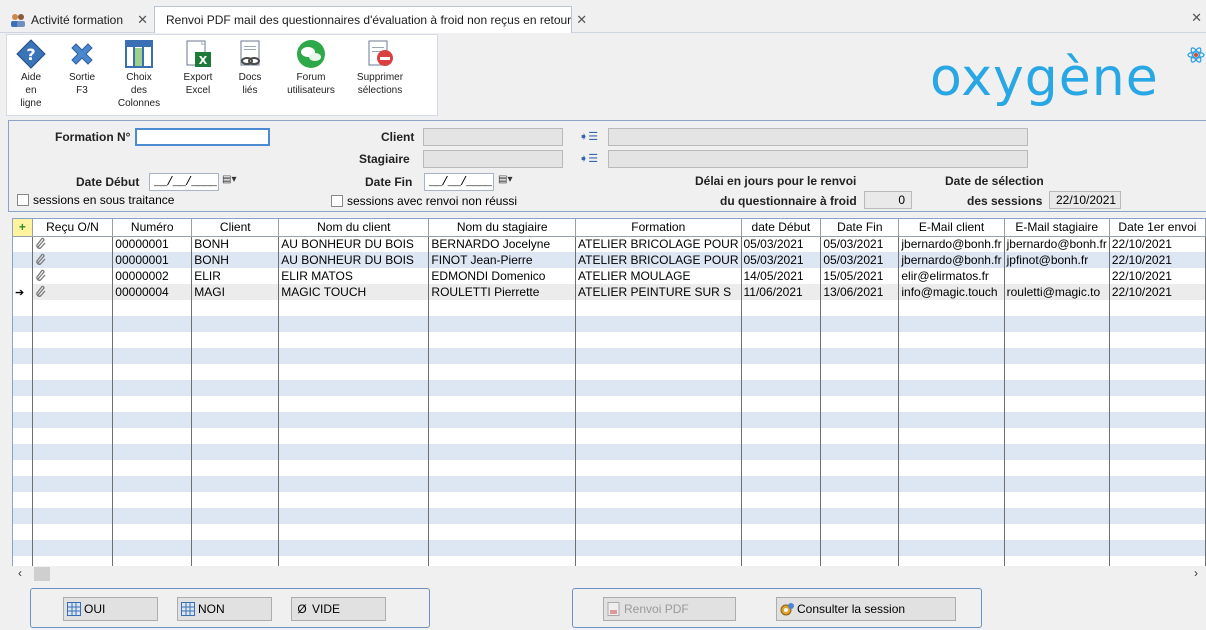  Describe the element at coordinates (1157, 276) in the screenshot. I see `table-cell: 22/10/2021` at that location.